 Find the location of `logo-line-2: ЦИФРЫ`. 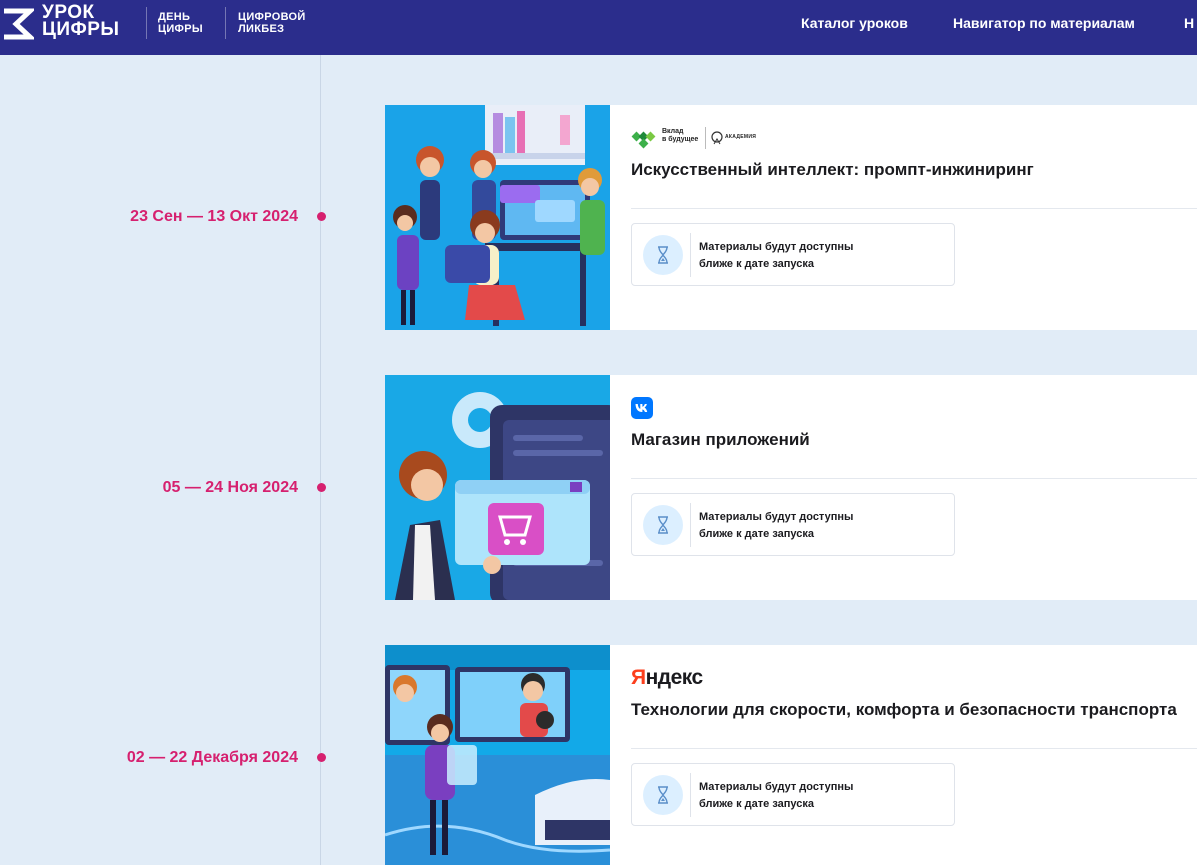

logo-line-2: ЦИФРЫ is located at coordinates (81, 29).